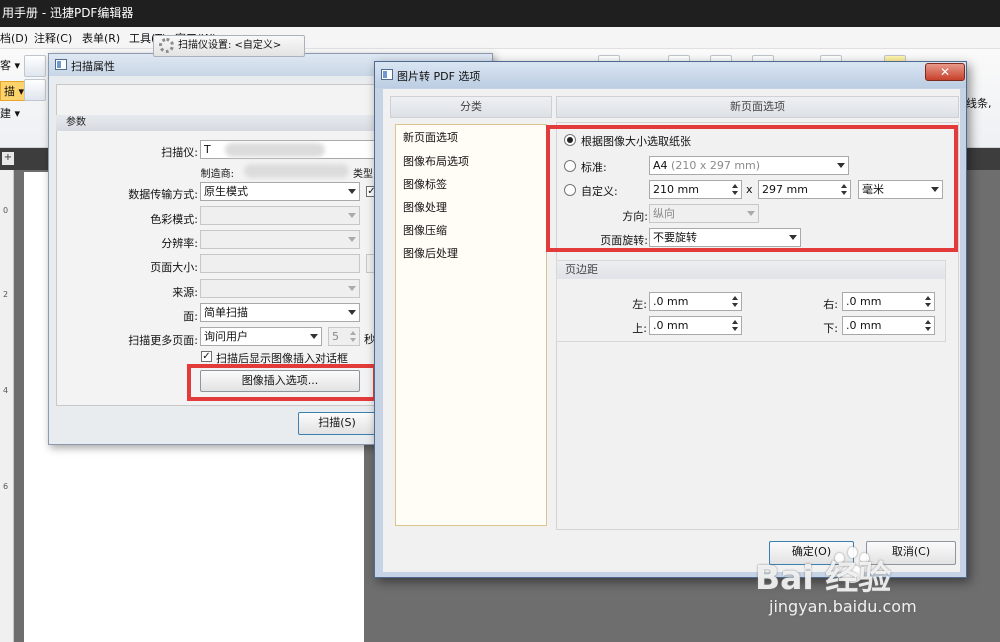 This screenshot has height=642, width=1000. I want to click on category-header: 分类, so click(471, 107).